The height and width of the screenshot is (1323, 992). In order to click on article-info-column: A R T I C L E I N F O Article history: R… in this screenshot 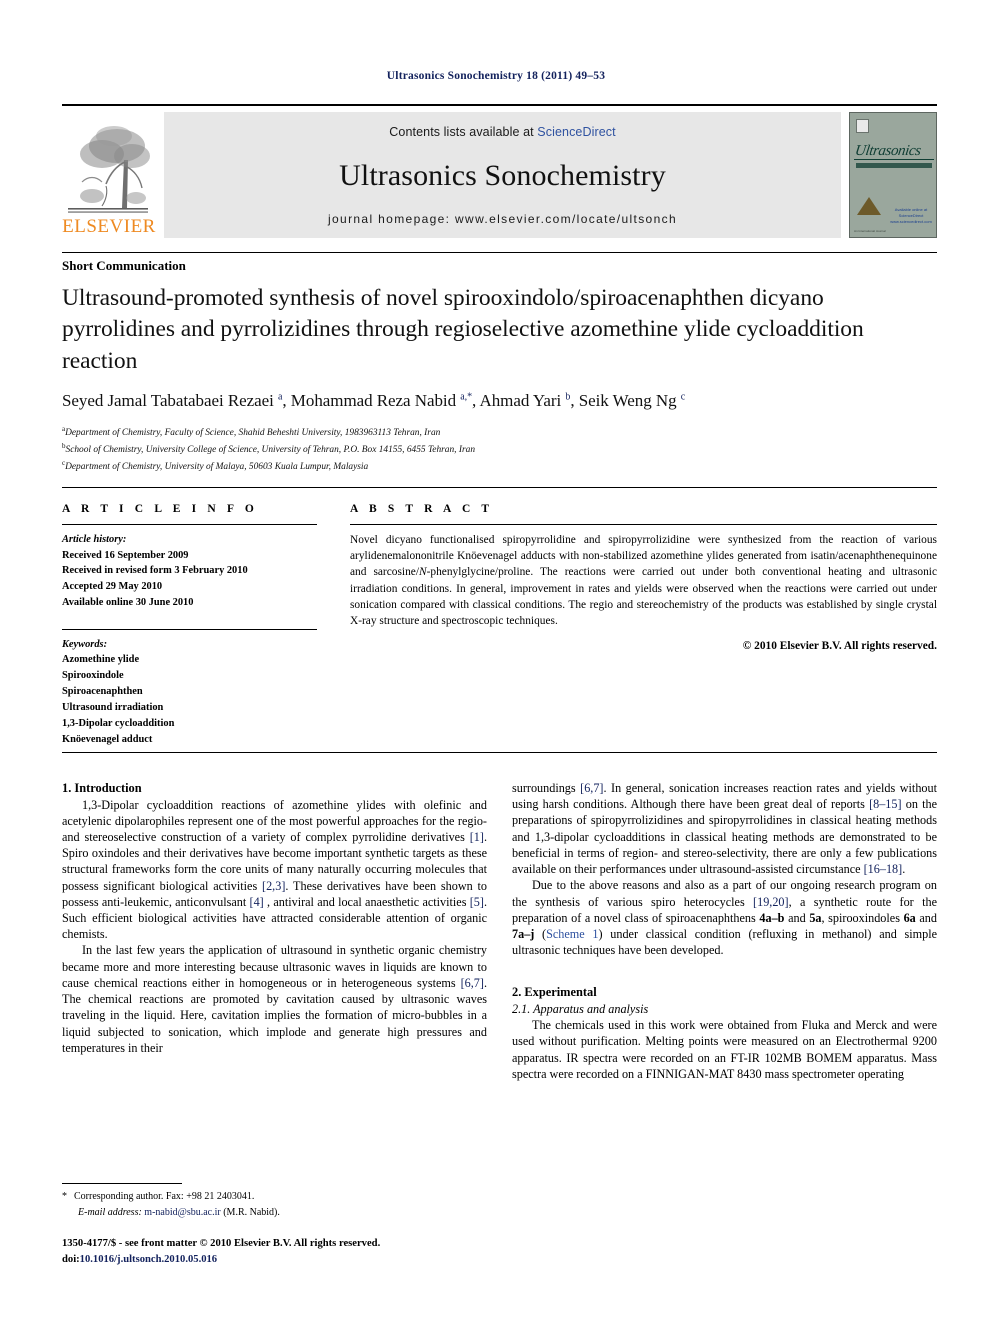, I will do `click(189, 625)`.